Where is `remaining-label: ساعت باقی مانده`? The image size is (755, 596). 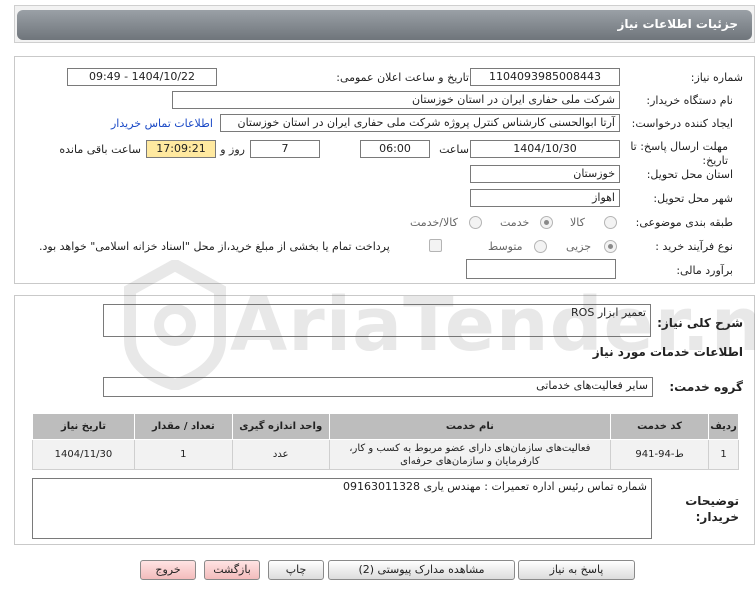
remaining-label: ساعت باقی مانده is located at coordinates (100, 149).